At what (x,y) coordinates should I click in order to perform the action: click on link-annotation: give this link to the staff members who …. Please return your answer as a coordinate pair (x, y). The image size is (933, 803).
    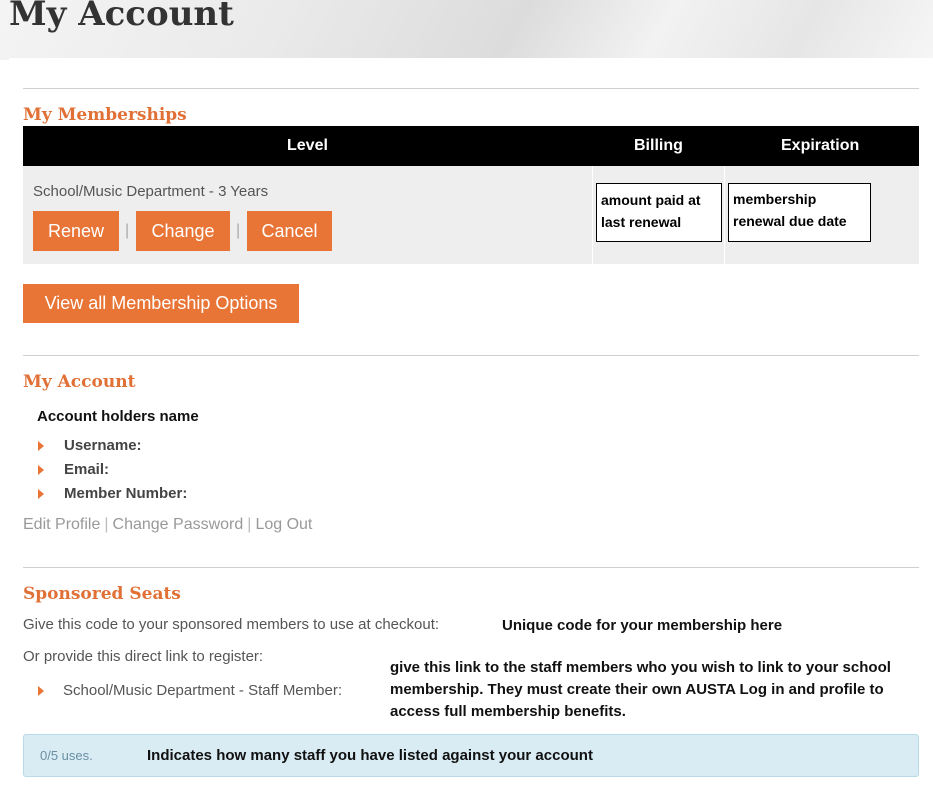
    Looking at the image, I should click on (640, 689).